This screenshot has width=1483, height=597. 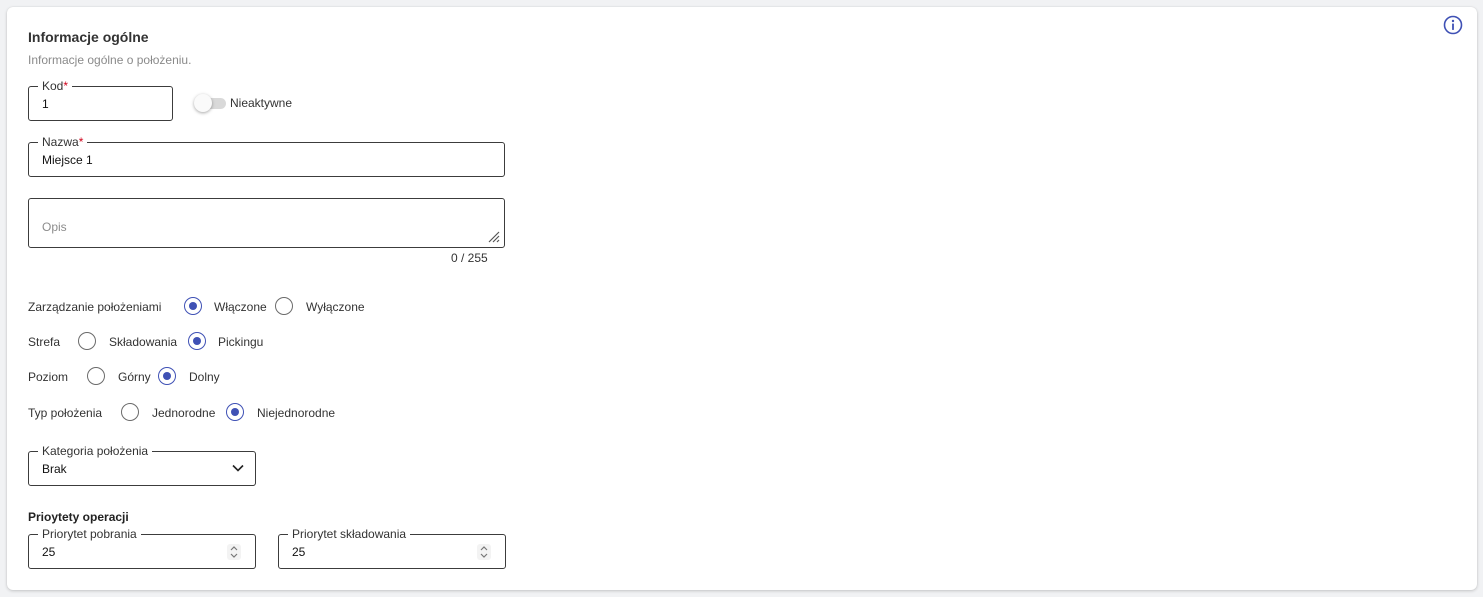 What do you see at coordinates (193, 306) in the screenshot?
I see `radio-wlaczone` at bounding box center [193, 306].